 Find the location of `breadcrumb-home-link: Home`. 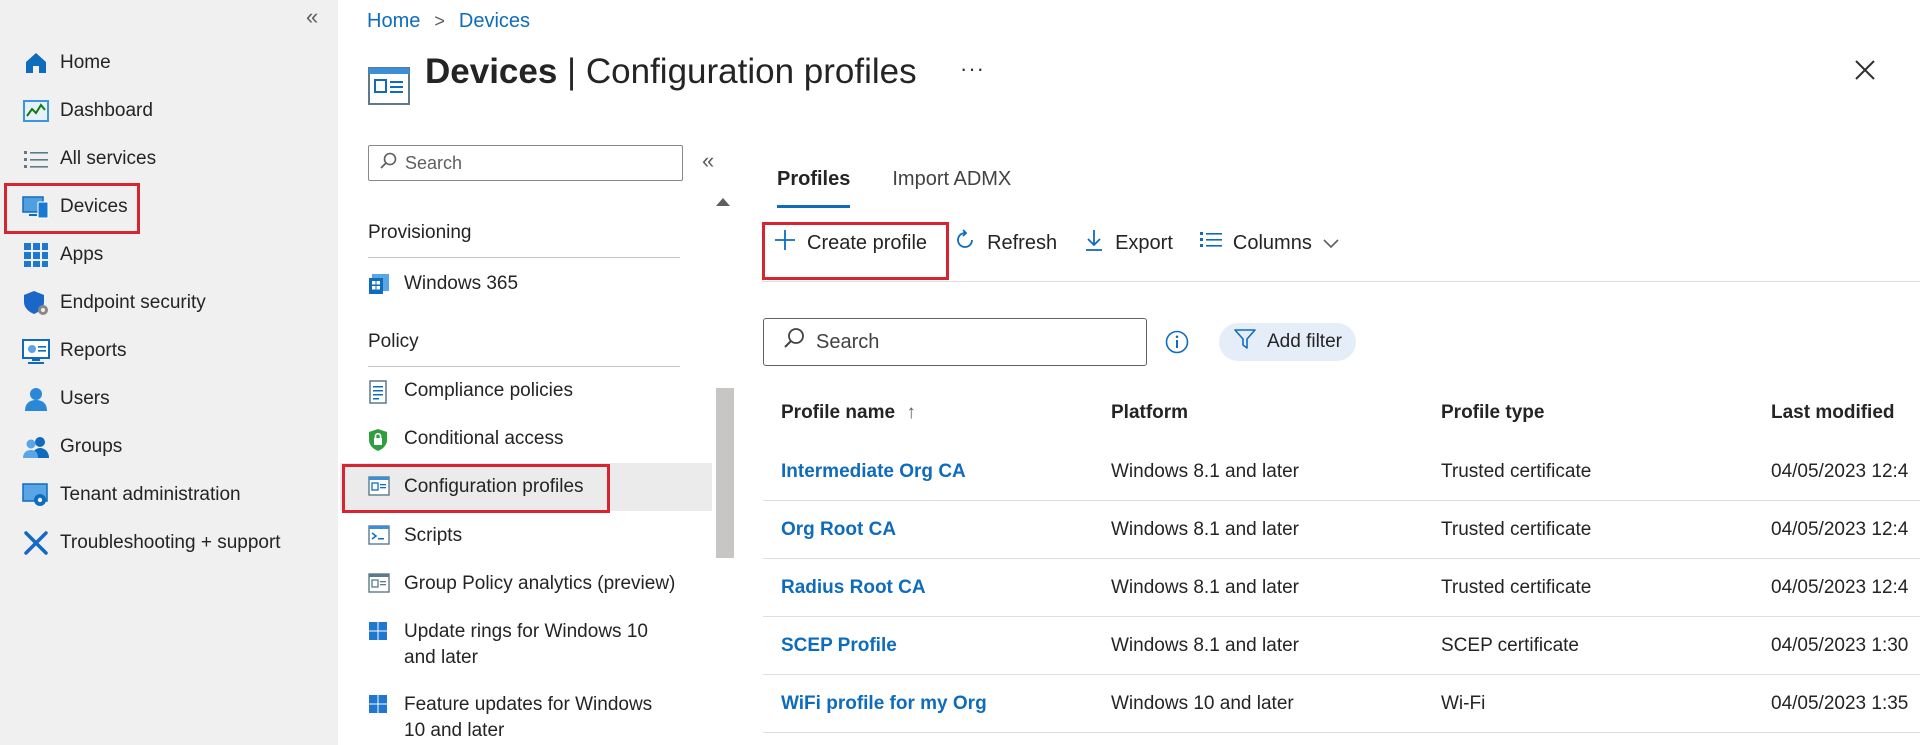

breadcrumb-home-link: Home is located at coordinates (393, 21).